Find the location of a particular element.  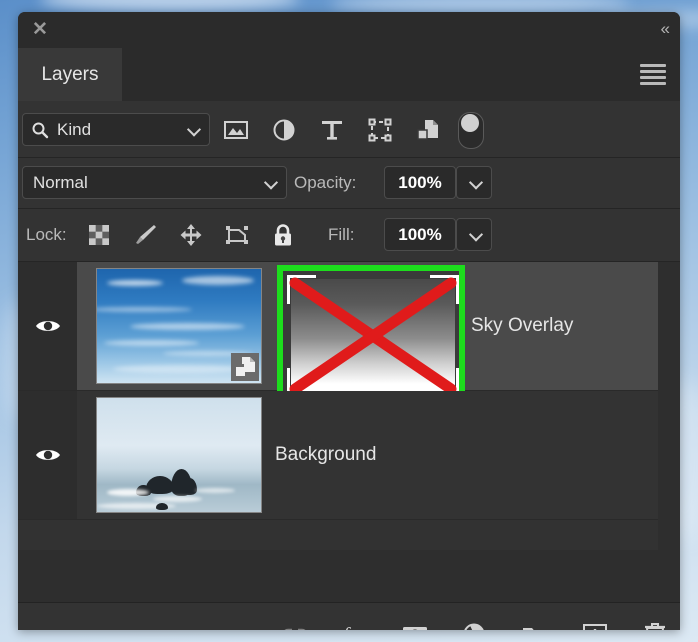

bottom-icons-group: fx is located at coordinates (475, 624).